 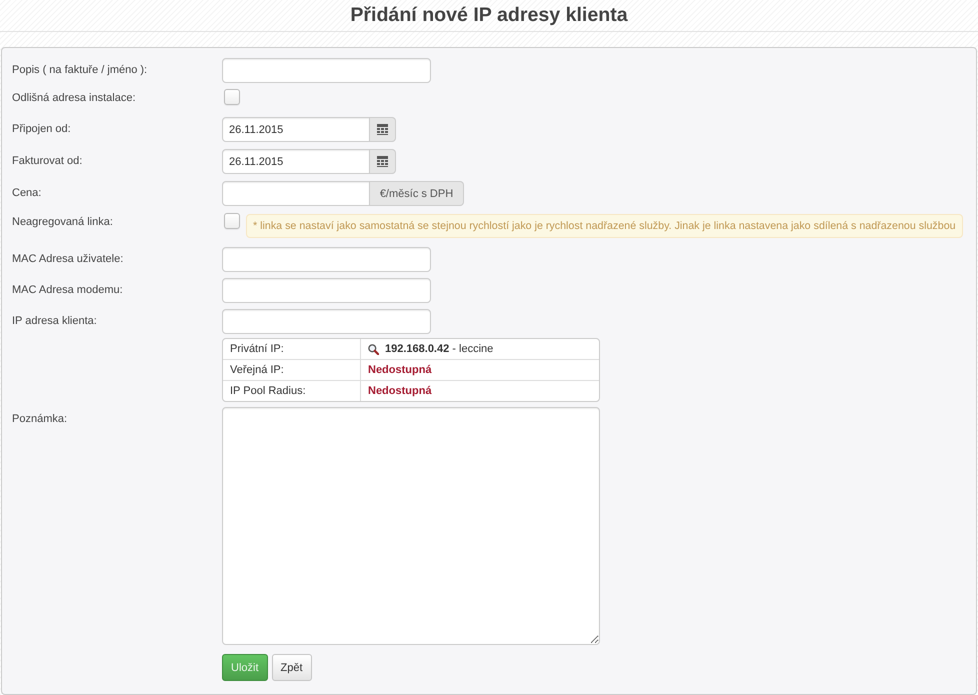 What do you see at coordinates (68, 290) in the screenshot?
I see `field-label: MAC Adresa modemu:` at bounding box center [68, 290].